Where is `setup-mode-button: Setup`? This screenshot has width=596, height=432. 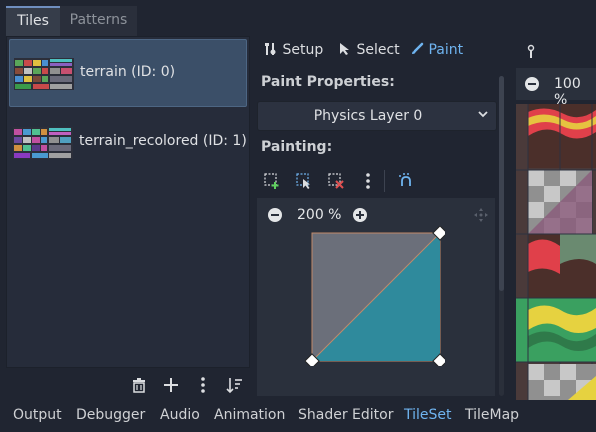
setup-mode-button: Setup is located at coordinates (293, 50).